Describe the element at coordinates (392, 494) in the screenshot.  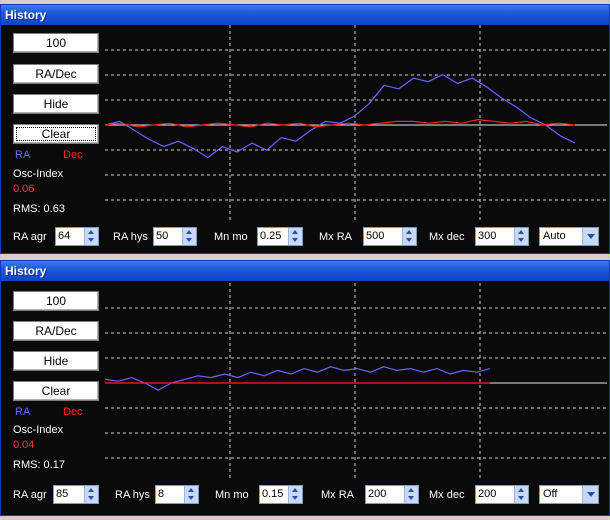
I see `mx-ra-spinner: 200` at that location.